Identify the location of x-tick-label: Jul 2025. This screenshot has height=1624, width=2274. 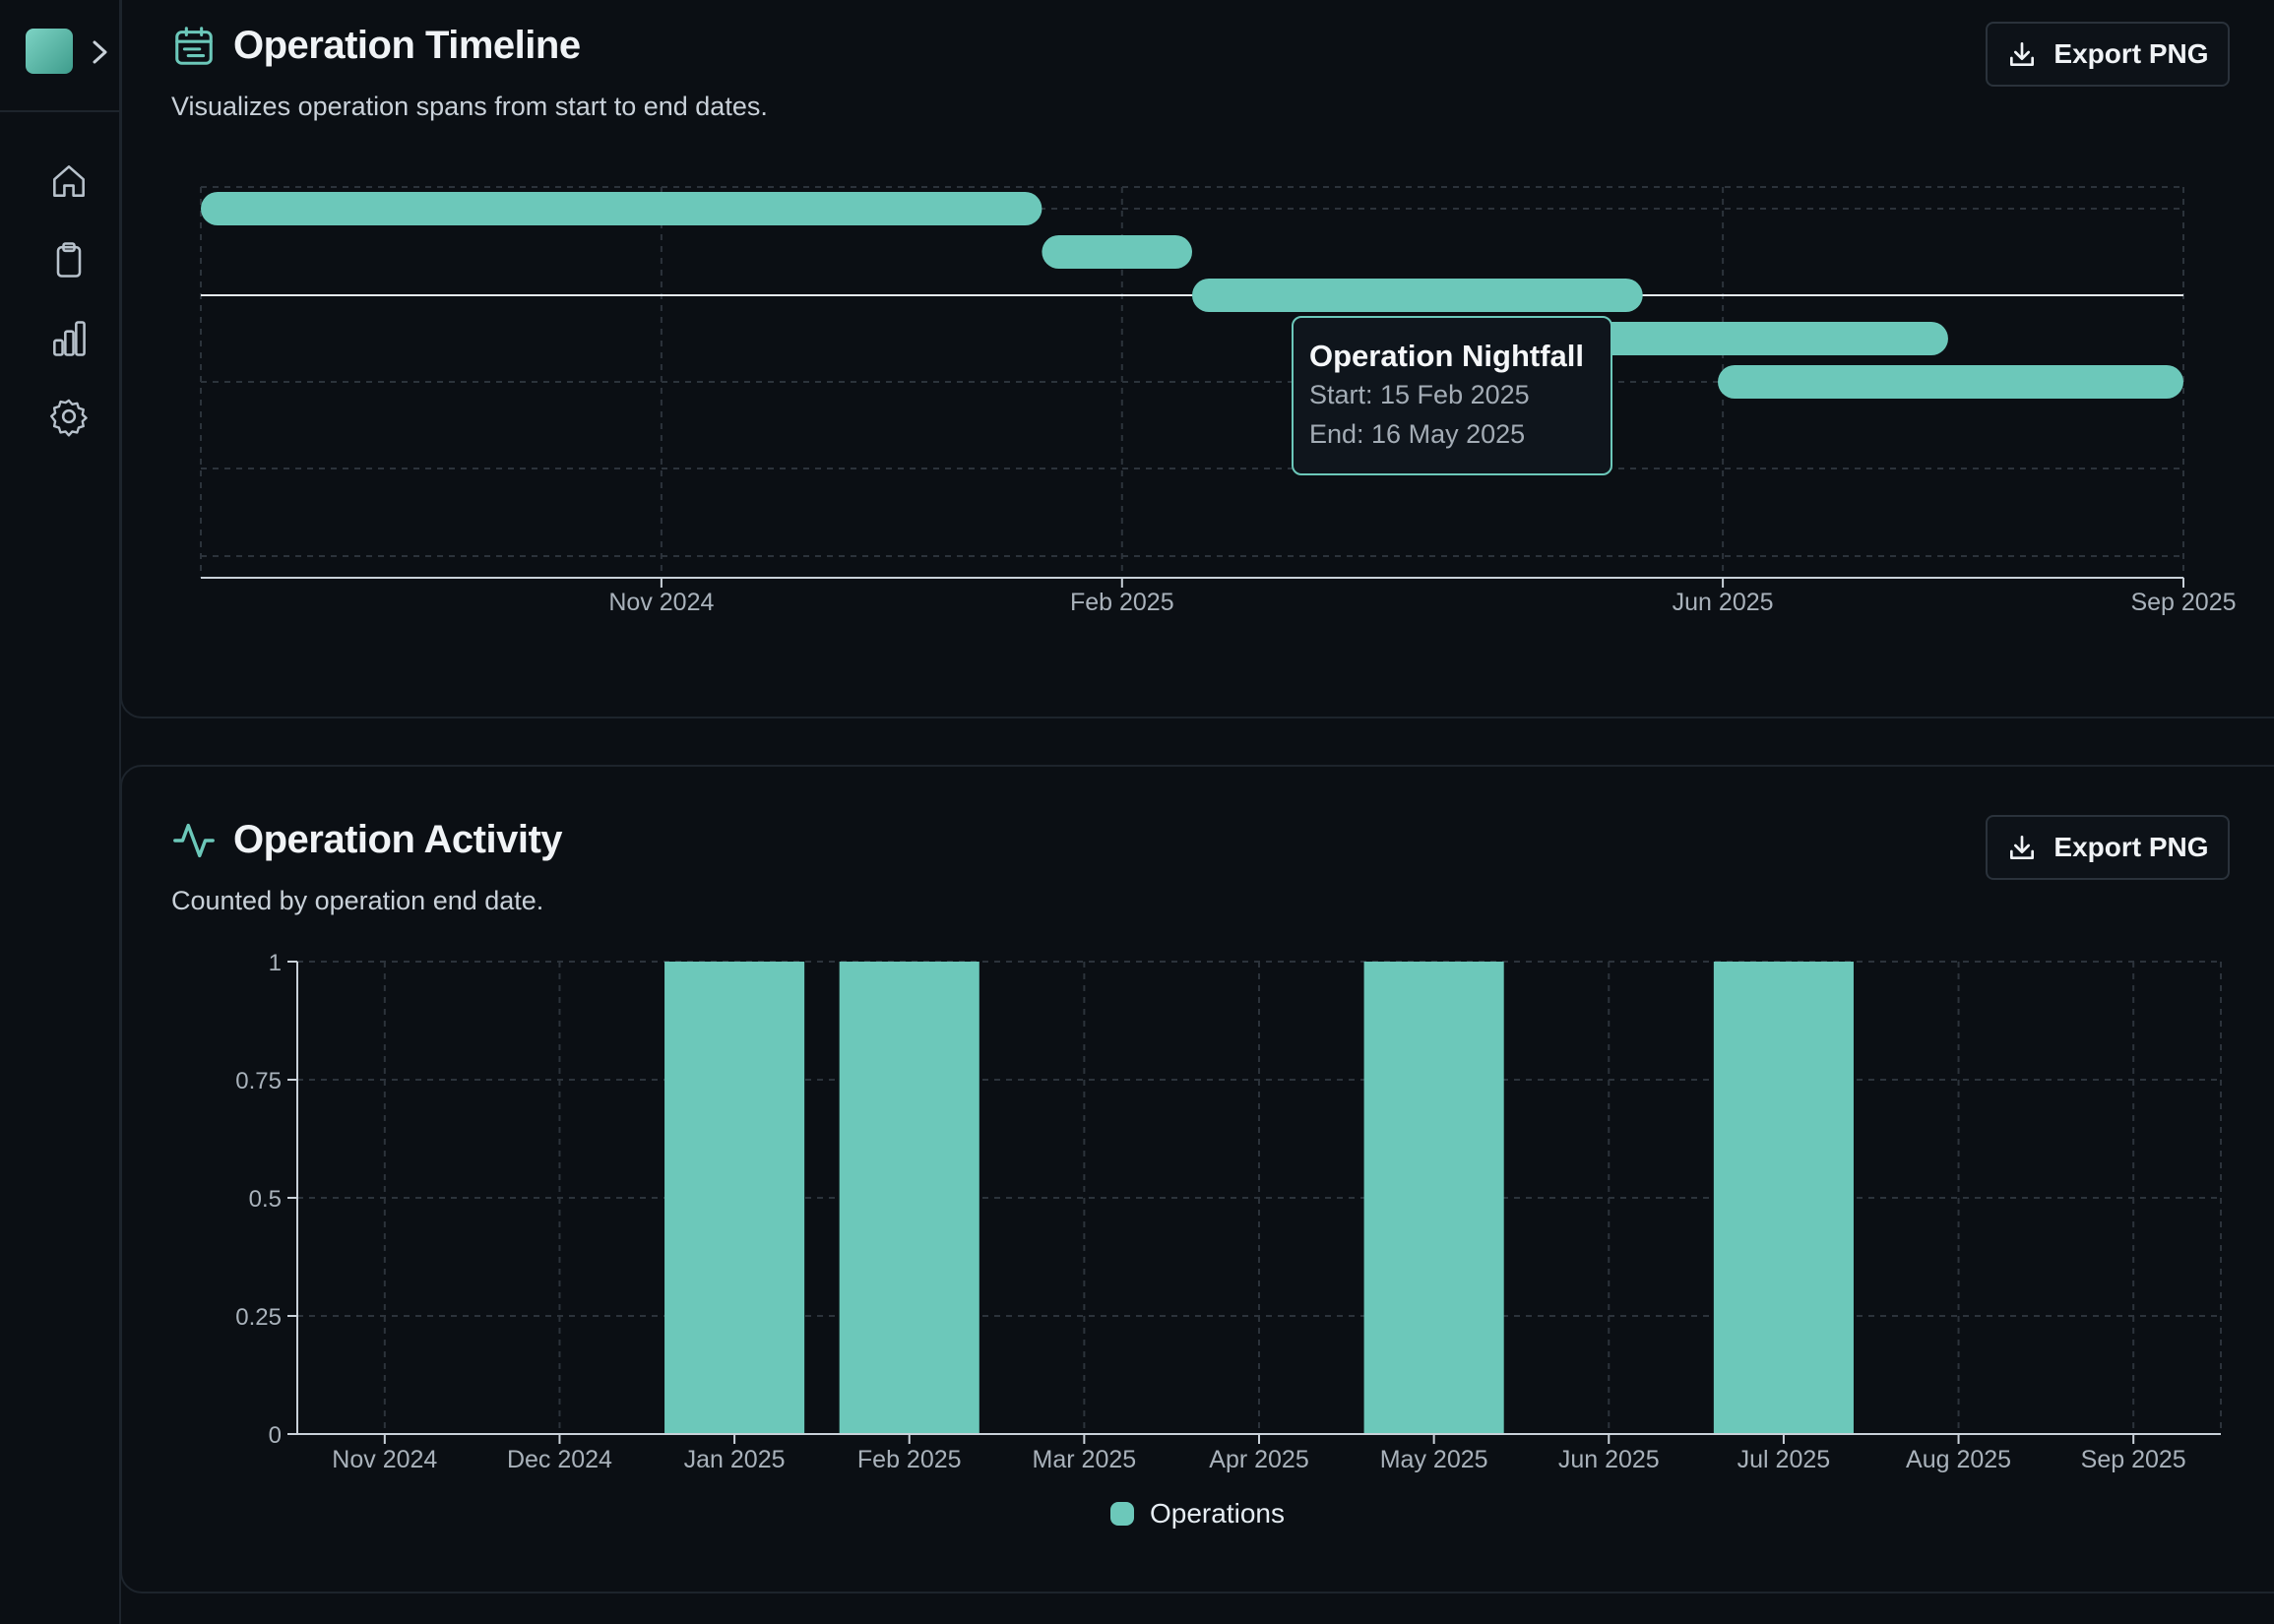
(1784, 1459).